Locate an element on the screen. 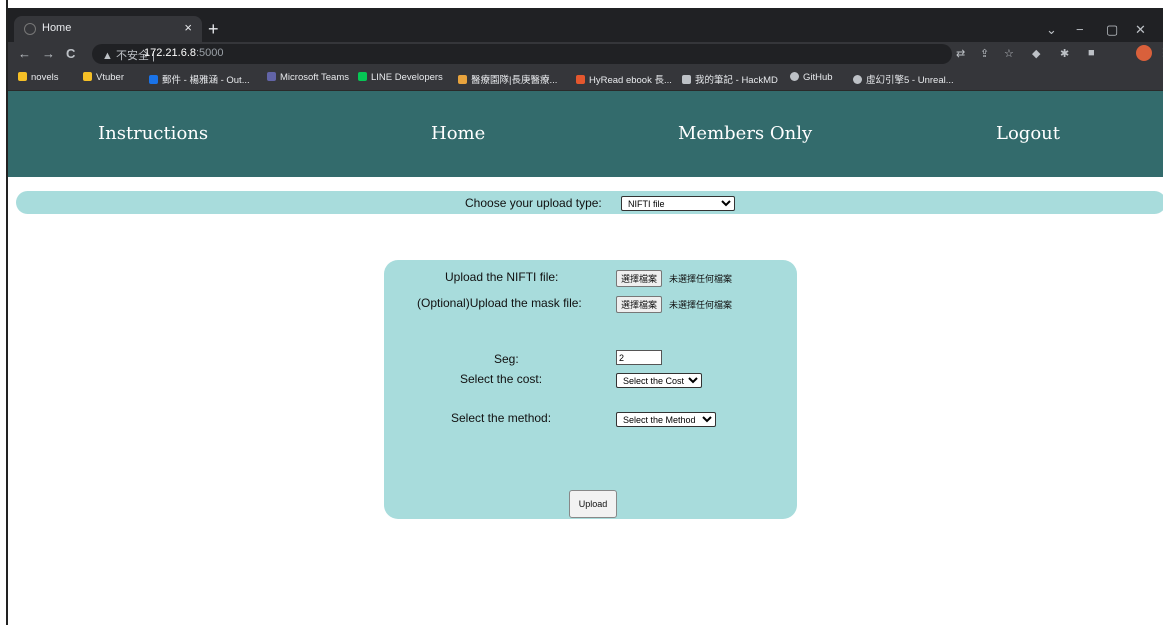 This screenshot has width=1163, height=625. url-port: :5000 is located at coordinates (210, 53).